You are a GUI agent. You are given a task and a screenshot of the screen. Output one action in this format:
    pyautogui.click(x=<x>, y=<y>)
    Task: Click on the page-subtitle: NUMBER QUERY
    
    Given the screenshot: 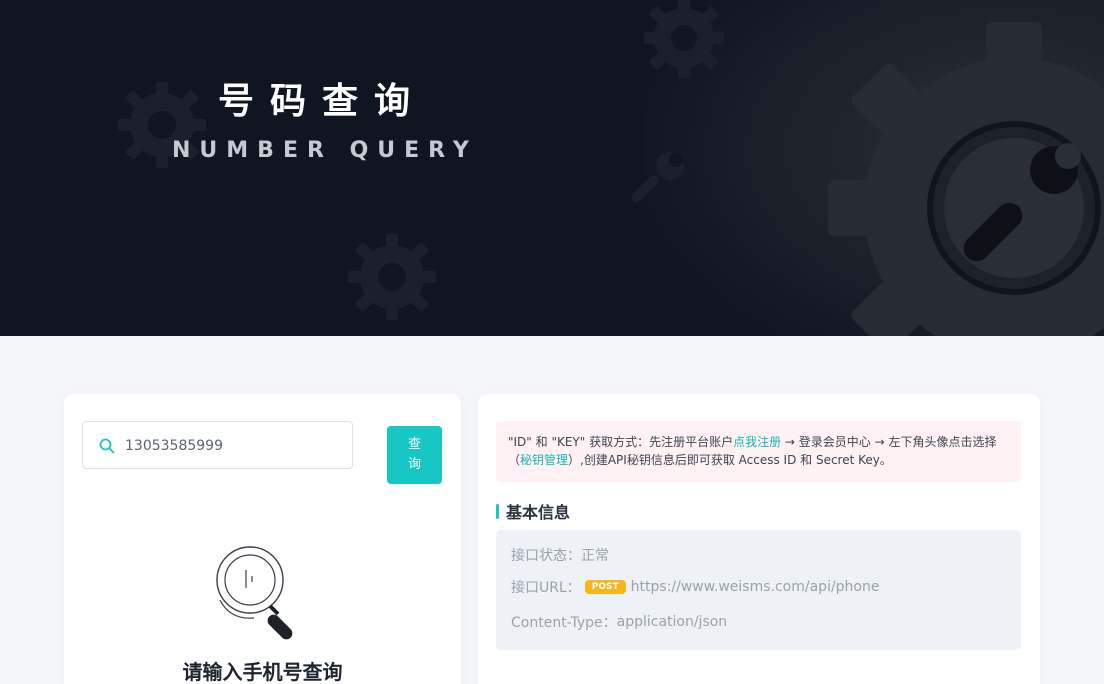 What is the action you would take?
    pyautogui.click(x=325, y=150)
    